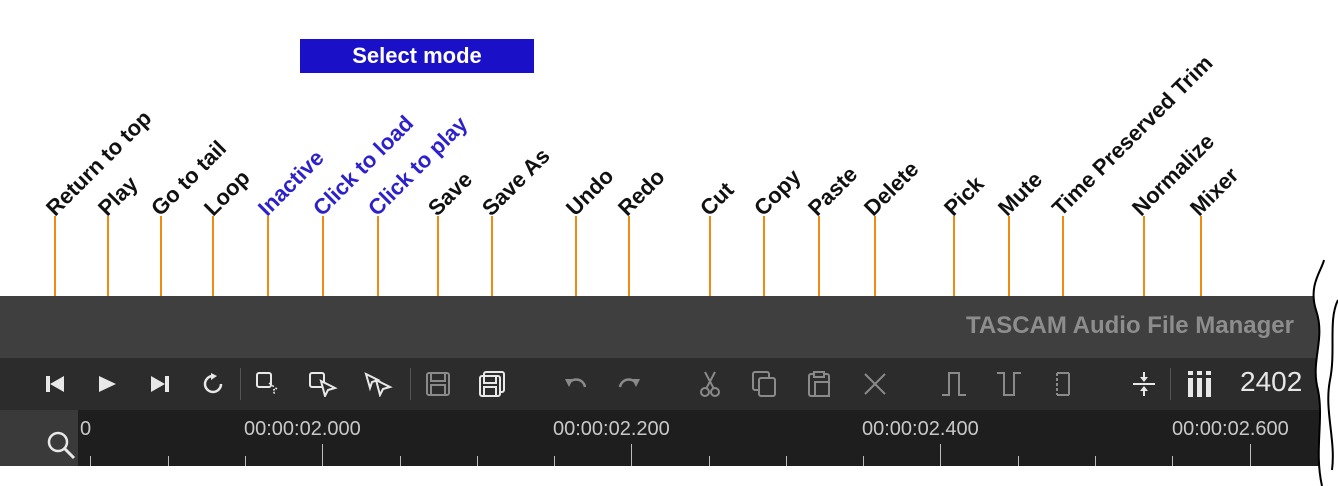  What do you see at coordinates (1020, 193) in the screenshot?
I see `callout-mute: Mute` at bounding box center [1020, 193].